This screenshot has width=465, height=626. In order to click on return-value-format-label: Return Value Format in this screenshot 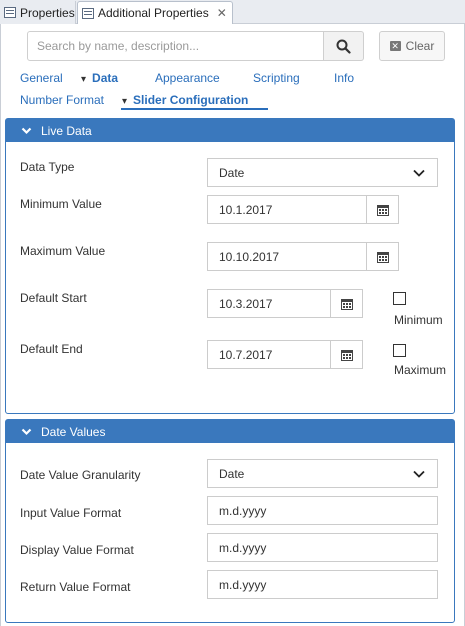, I will do `click(75, 587)`.